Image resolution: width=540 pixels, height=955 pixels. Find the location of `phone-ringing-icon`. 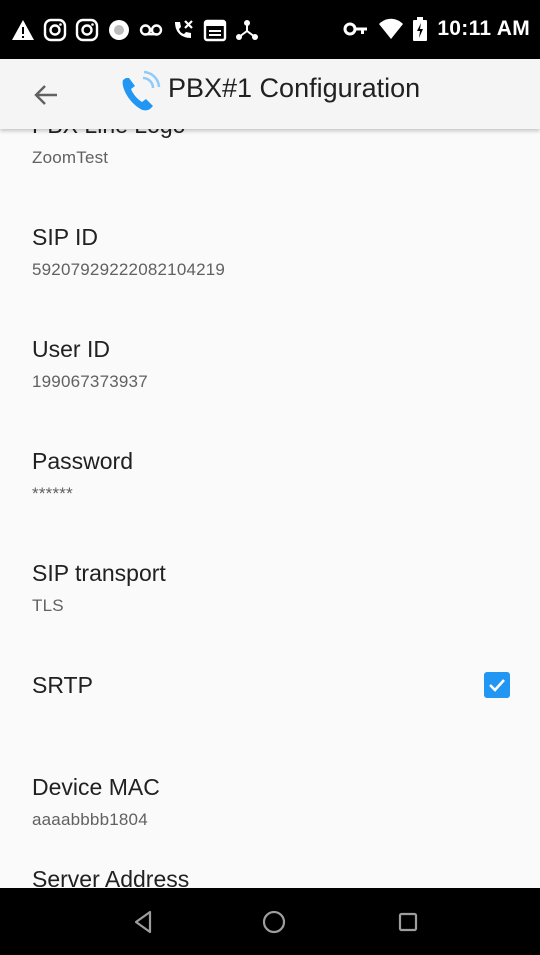

phone-ringing-icon is located at coordinates (141, 90).